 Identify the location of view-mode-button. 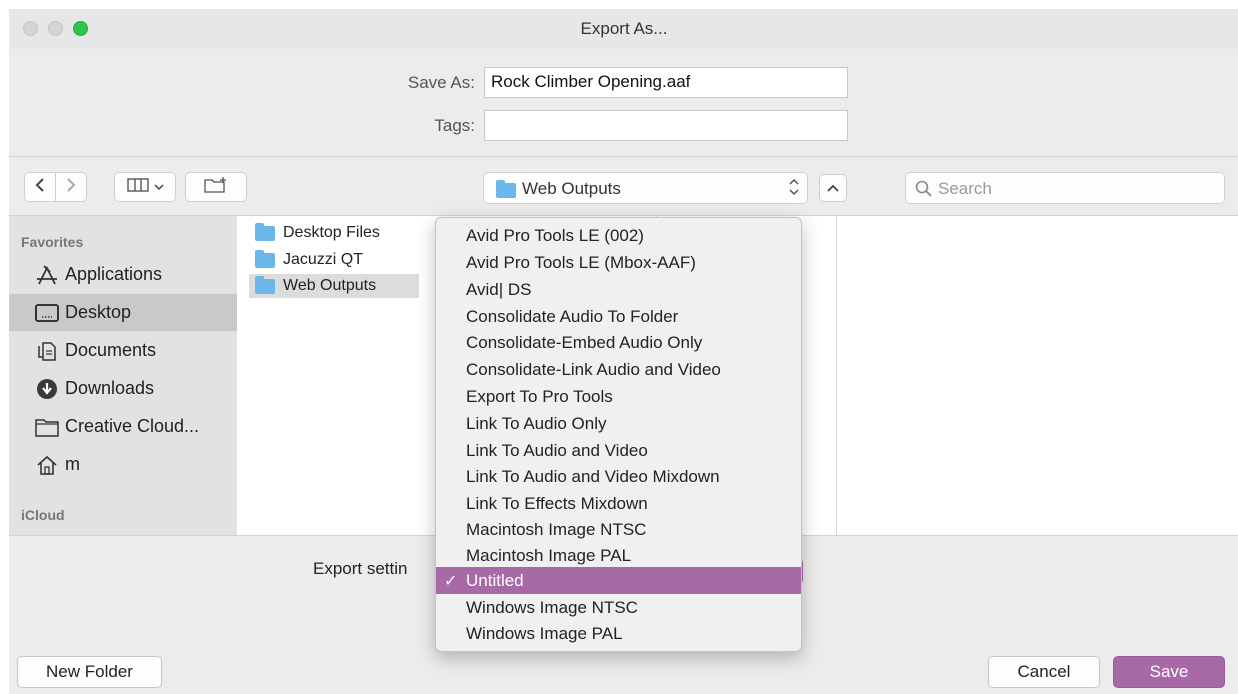
(145, 187).